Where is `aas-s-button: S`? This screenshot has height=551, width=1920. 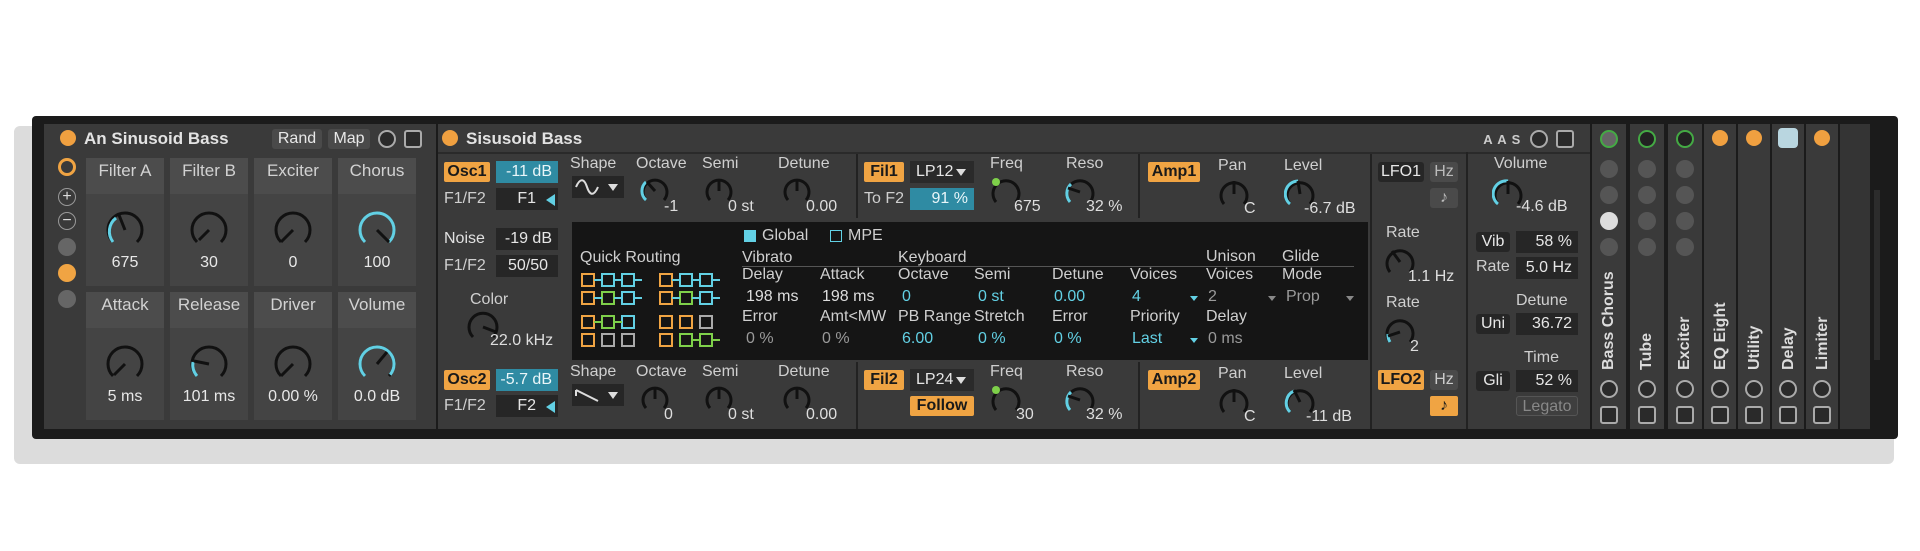 aas-s-button: S is located at coordinates (1516, 140).